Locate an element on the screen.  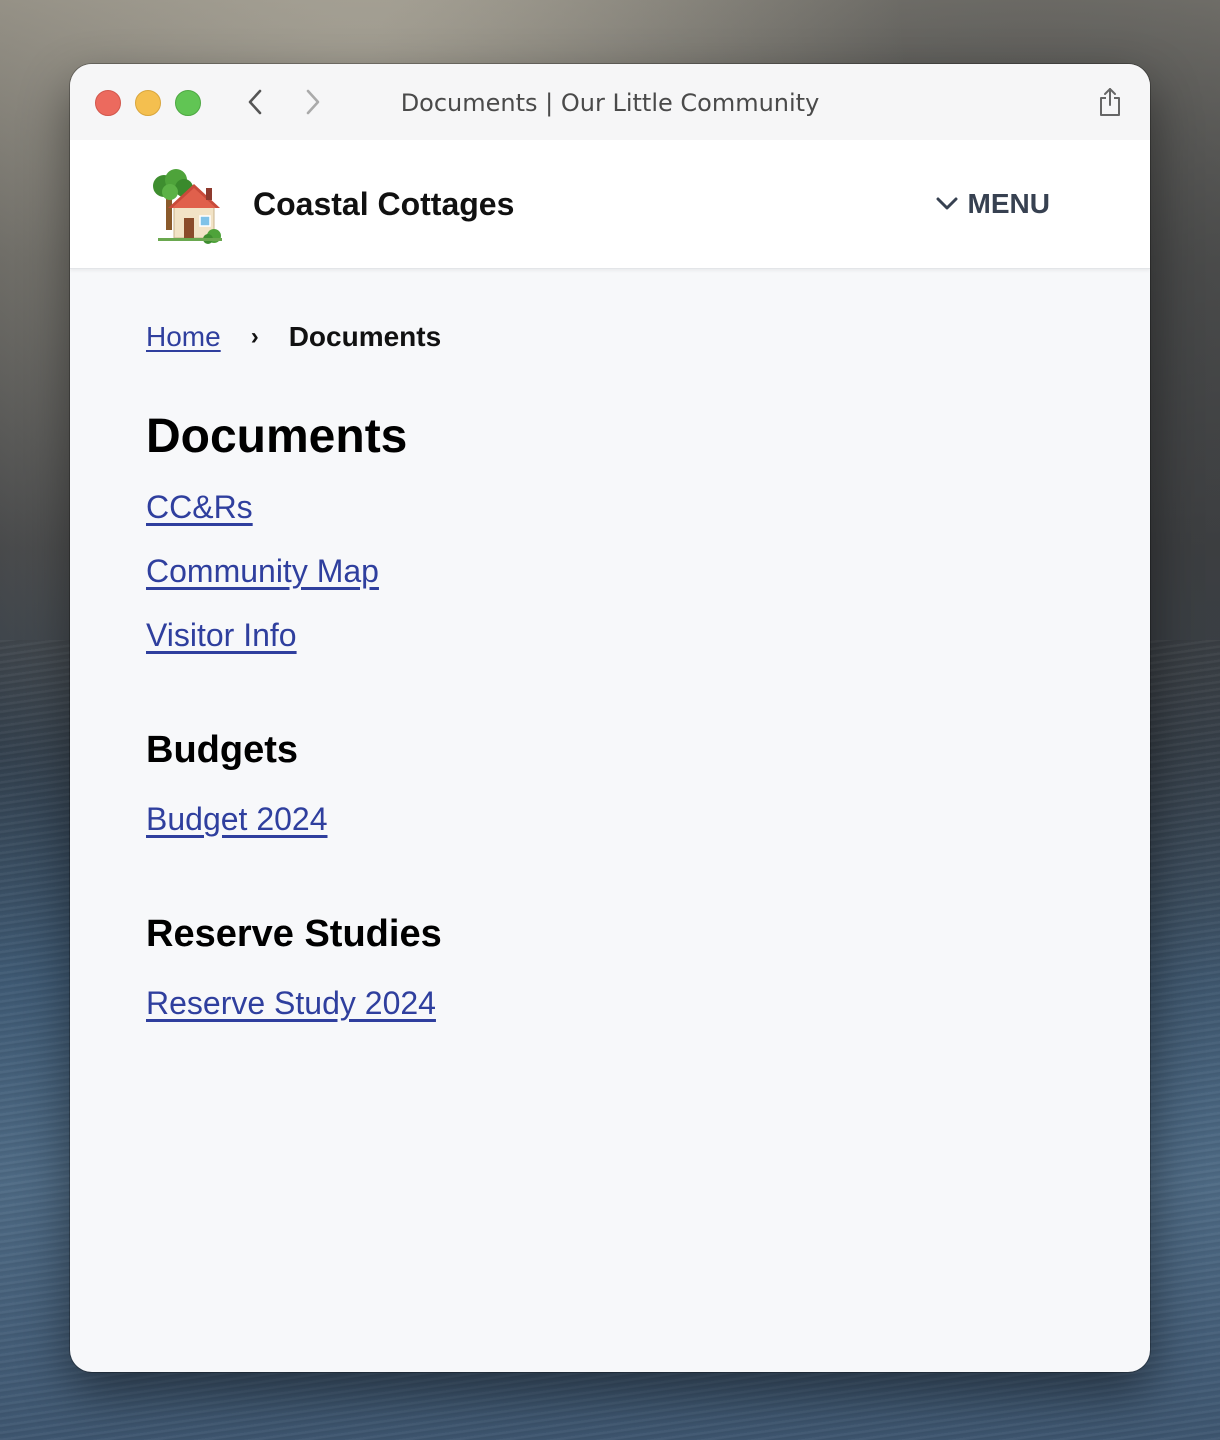
site-name: Coastal Cottages is located at coordinates (383, 204).